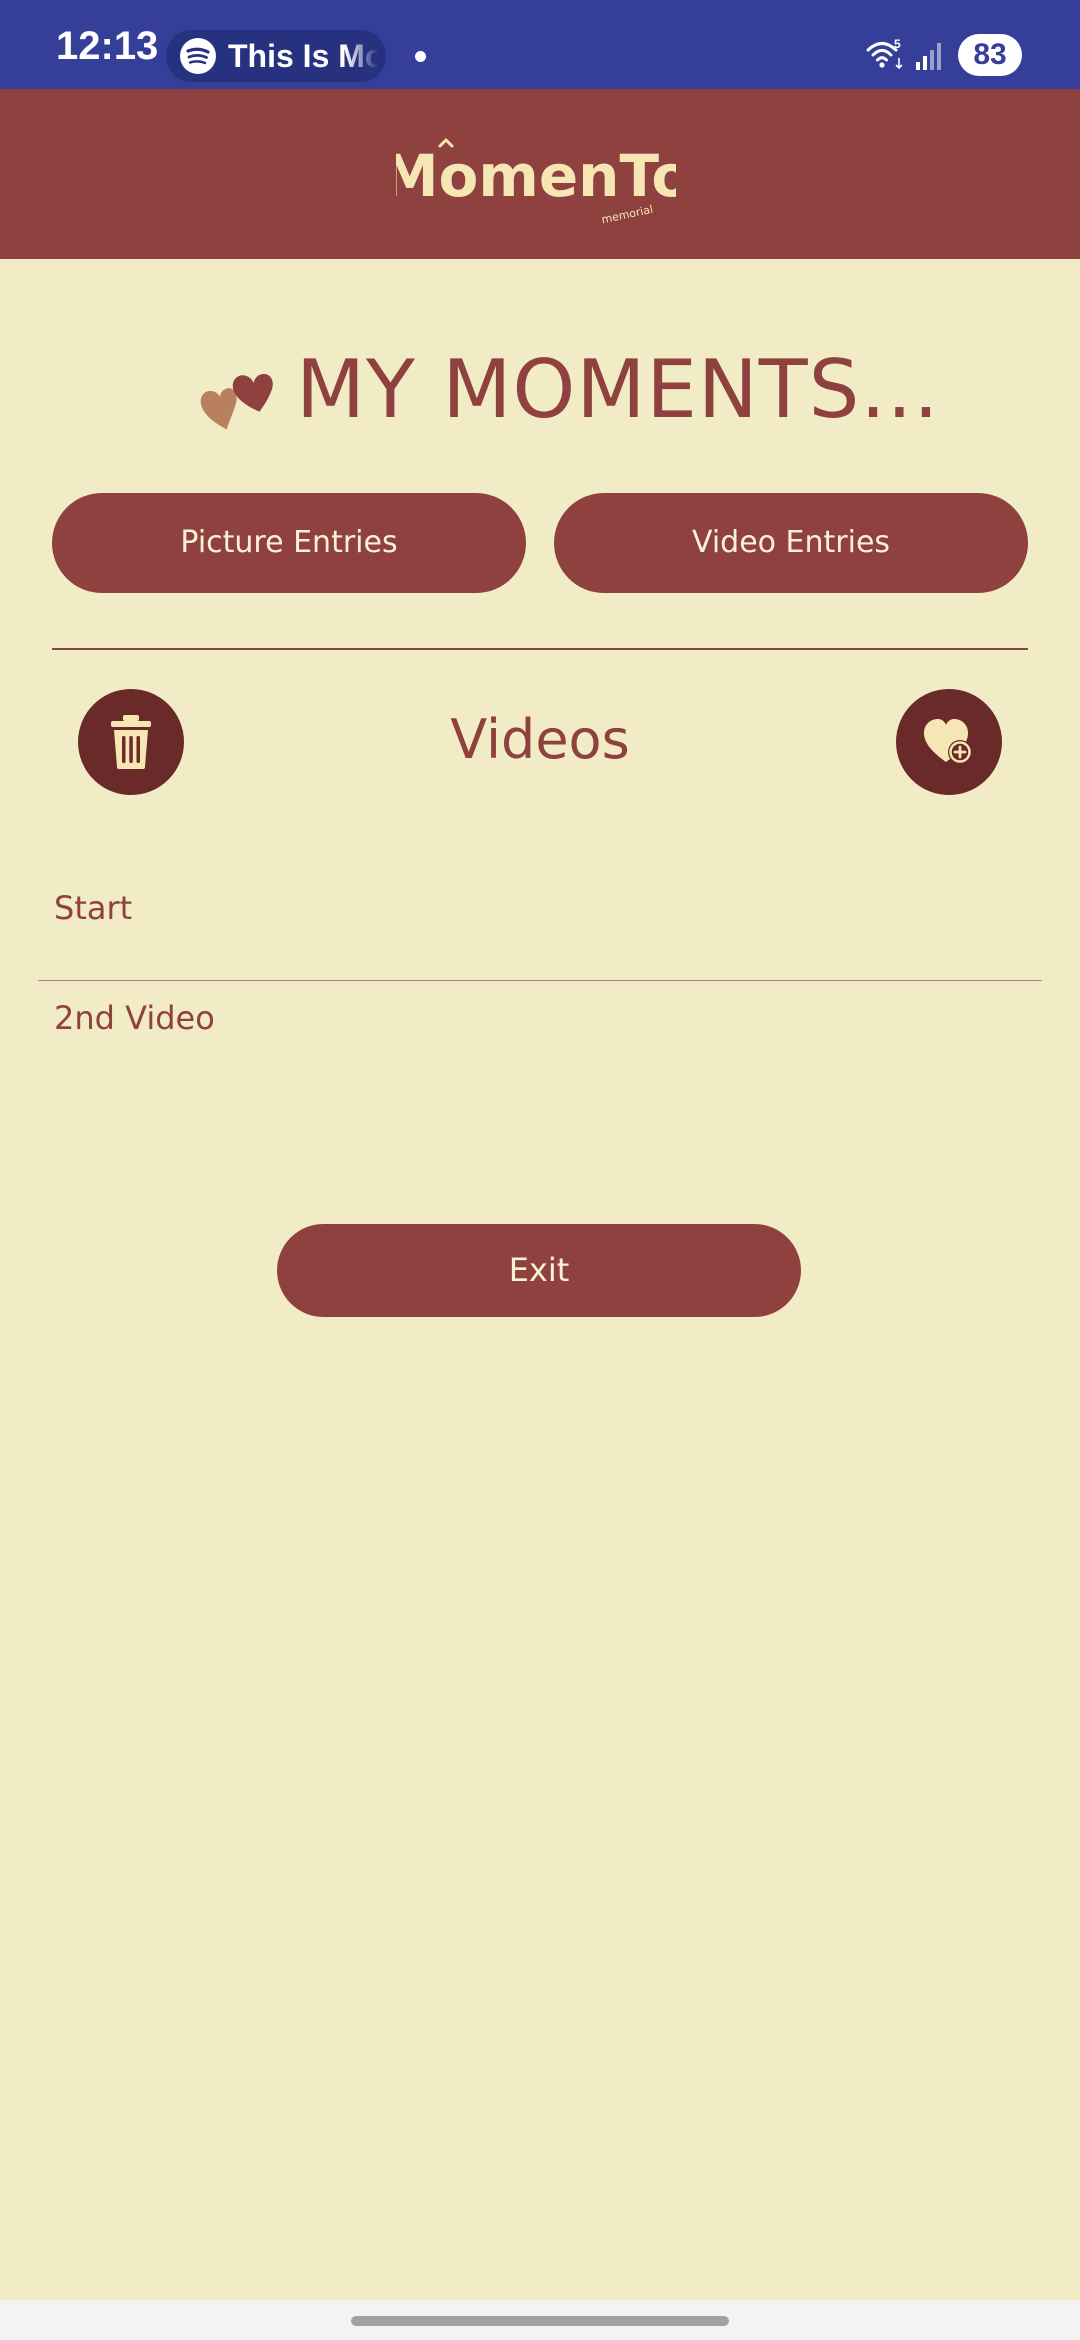 Image resolution: width=1080 pixels, height=2340 pixels. I want to click on video-list-item: Start, so click(540, 933).